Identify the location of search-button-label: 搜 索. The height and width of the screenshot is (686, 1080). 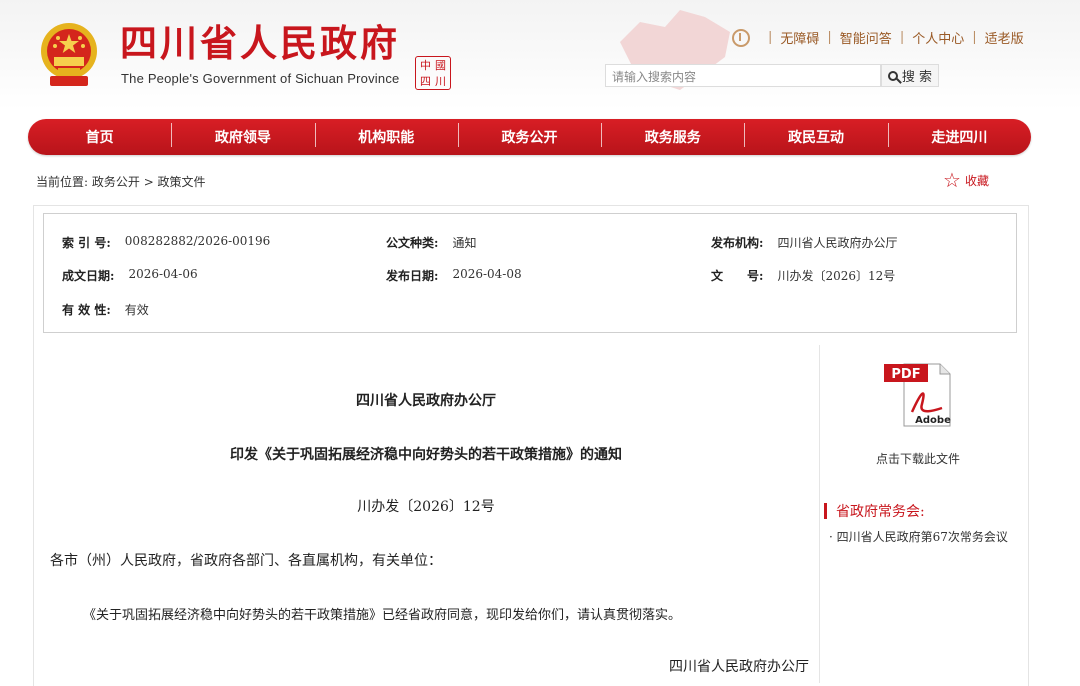
(917, 77).